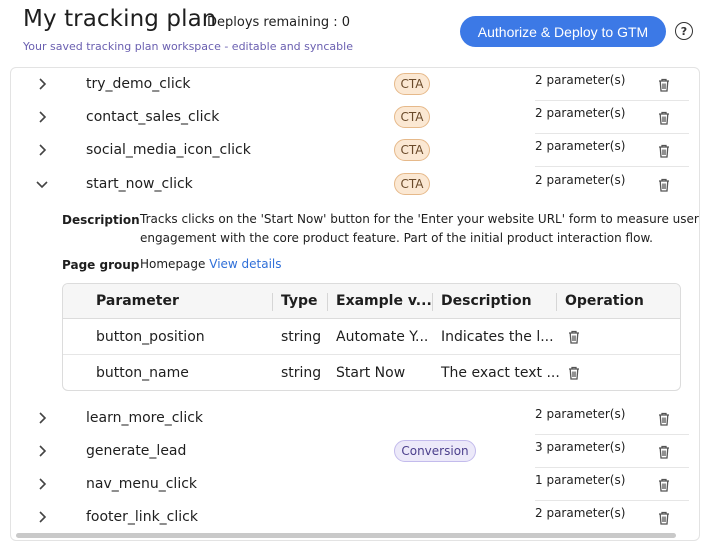  I want to click on category-badge: Conversion, so click(435, 451).